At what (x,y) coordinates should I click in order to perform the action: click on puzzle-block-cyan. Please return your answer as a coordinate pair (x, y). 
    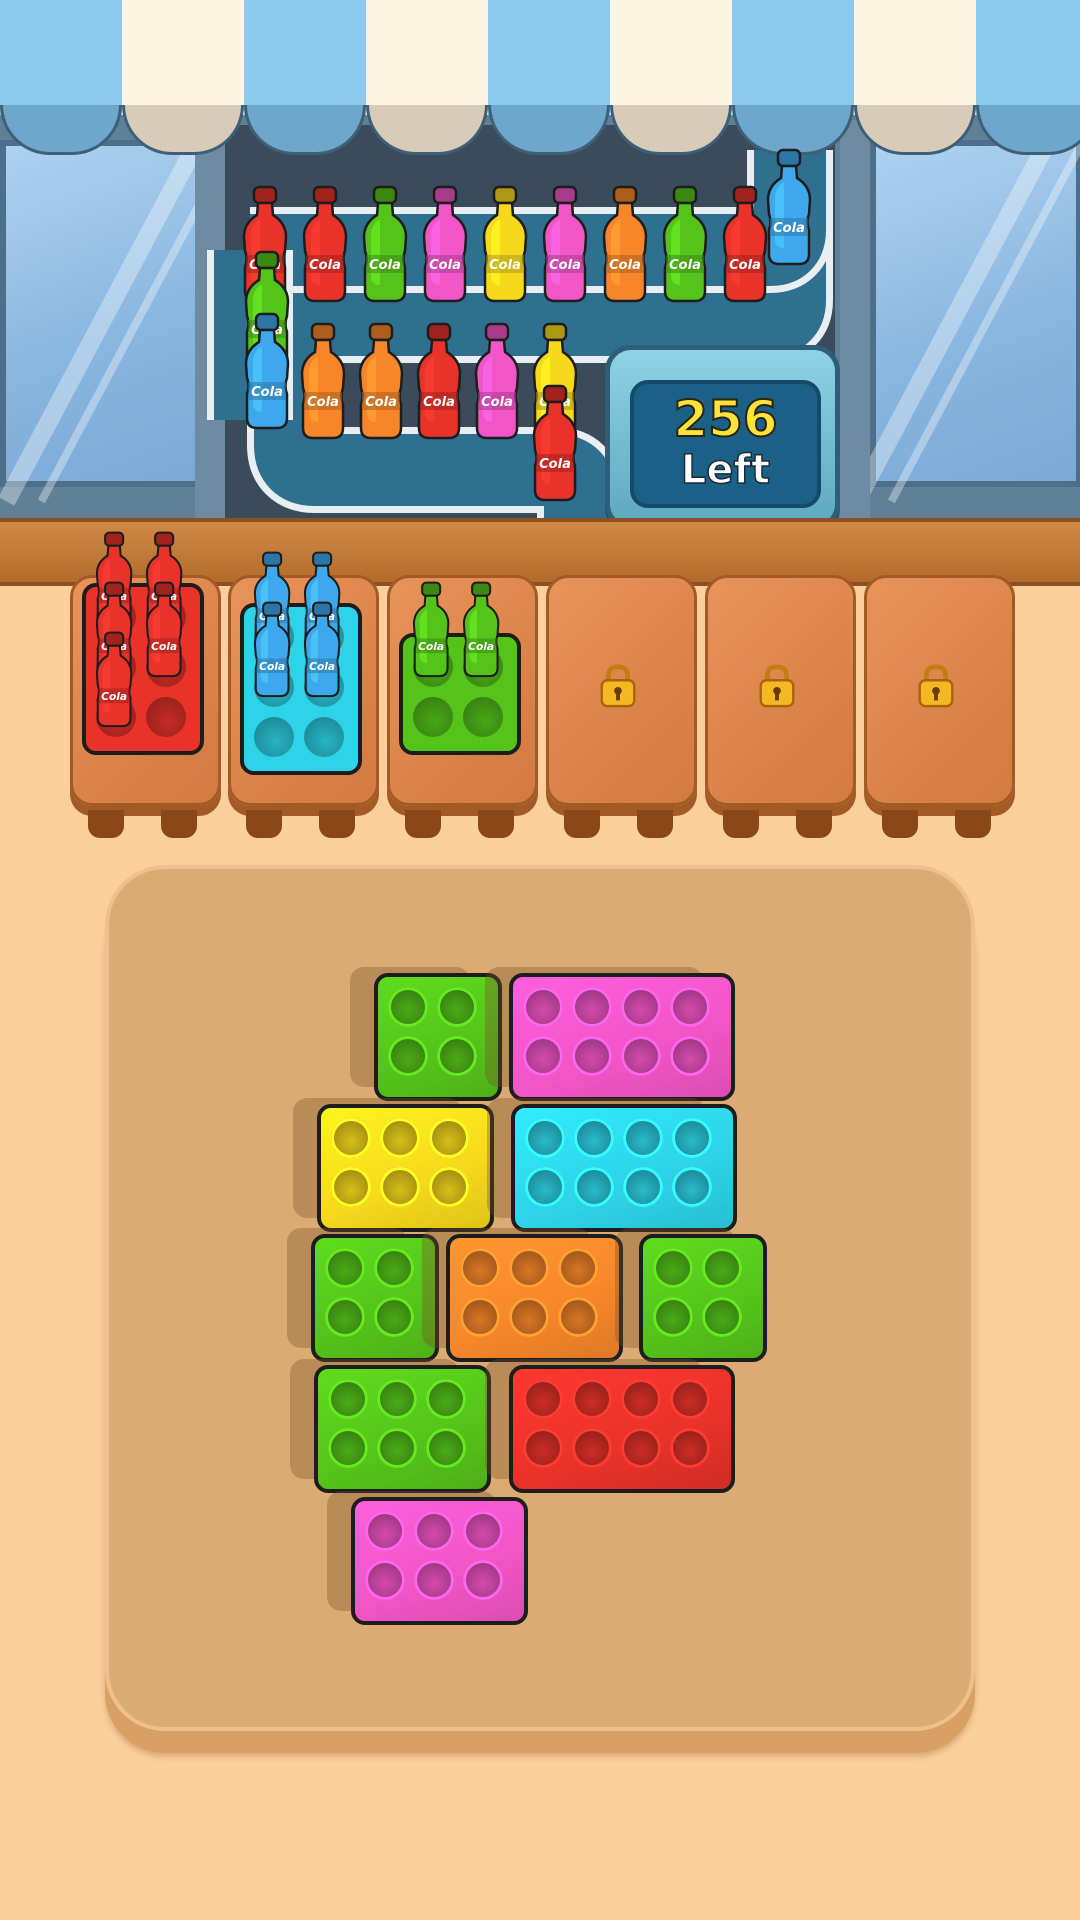
    Looking at the image, I should click on (624, 1168).